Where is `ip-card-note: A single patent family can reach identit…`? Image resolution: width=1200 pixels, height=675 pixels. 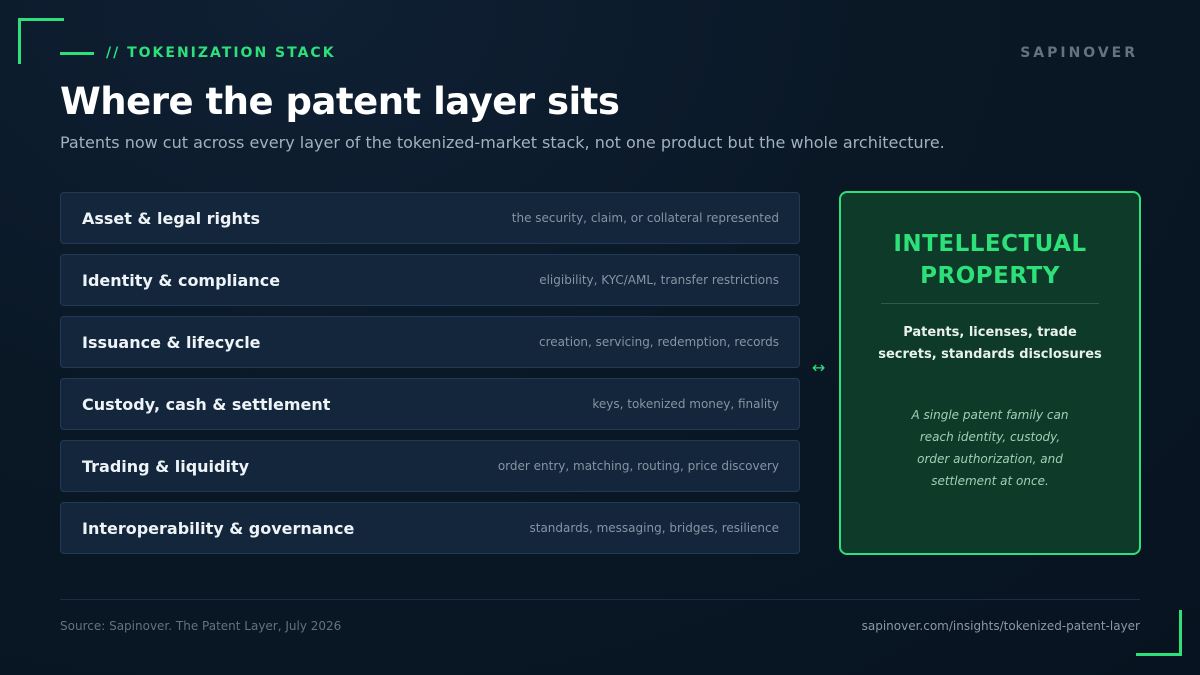 ip-card-note: A single patent family can reach identit… is located at coordinates (990, 448).